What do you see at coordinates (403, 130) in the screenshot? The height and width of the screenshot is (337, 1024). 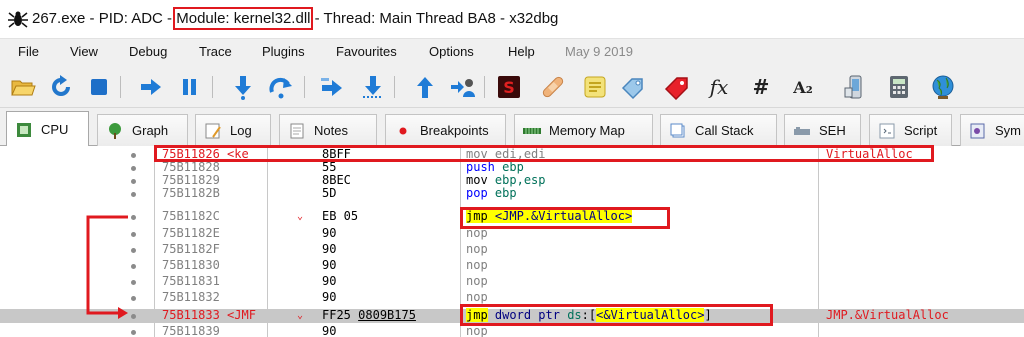 I see `breakpoint-icon` at bounding box center [403, 130].